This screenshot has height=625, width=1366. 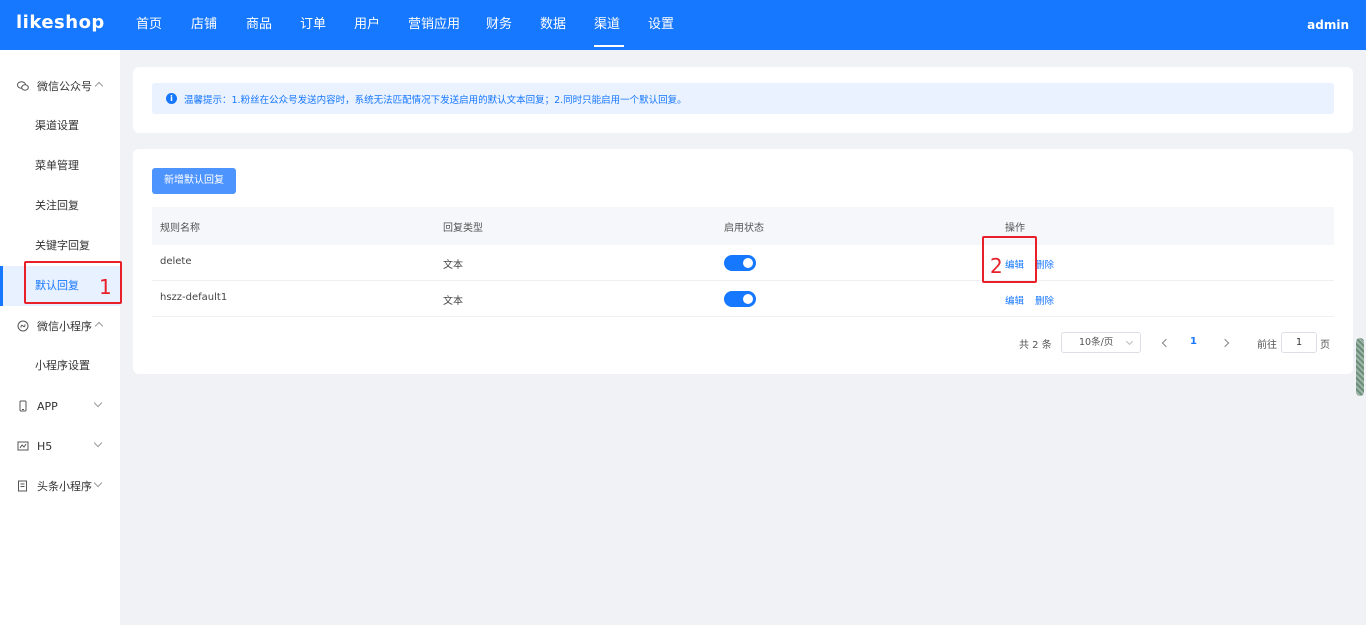 I want to click on rule-name: delete, so click(x=176, y=261).